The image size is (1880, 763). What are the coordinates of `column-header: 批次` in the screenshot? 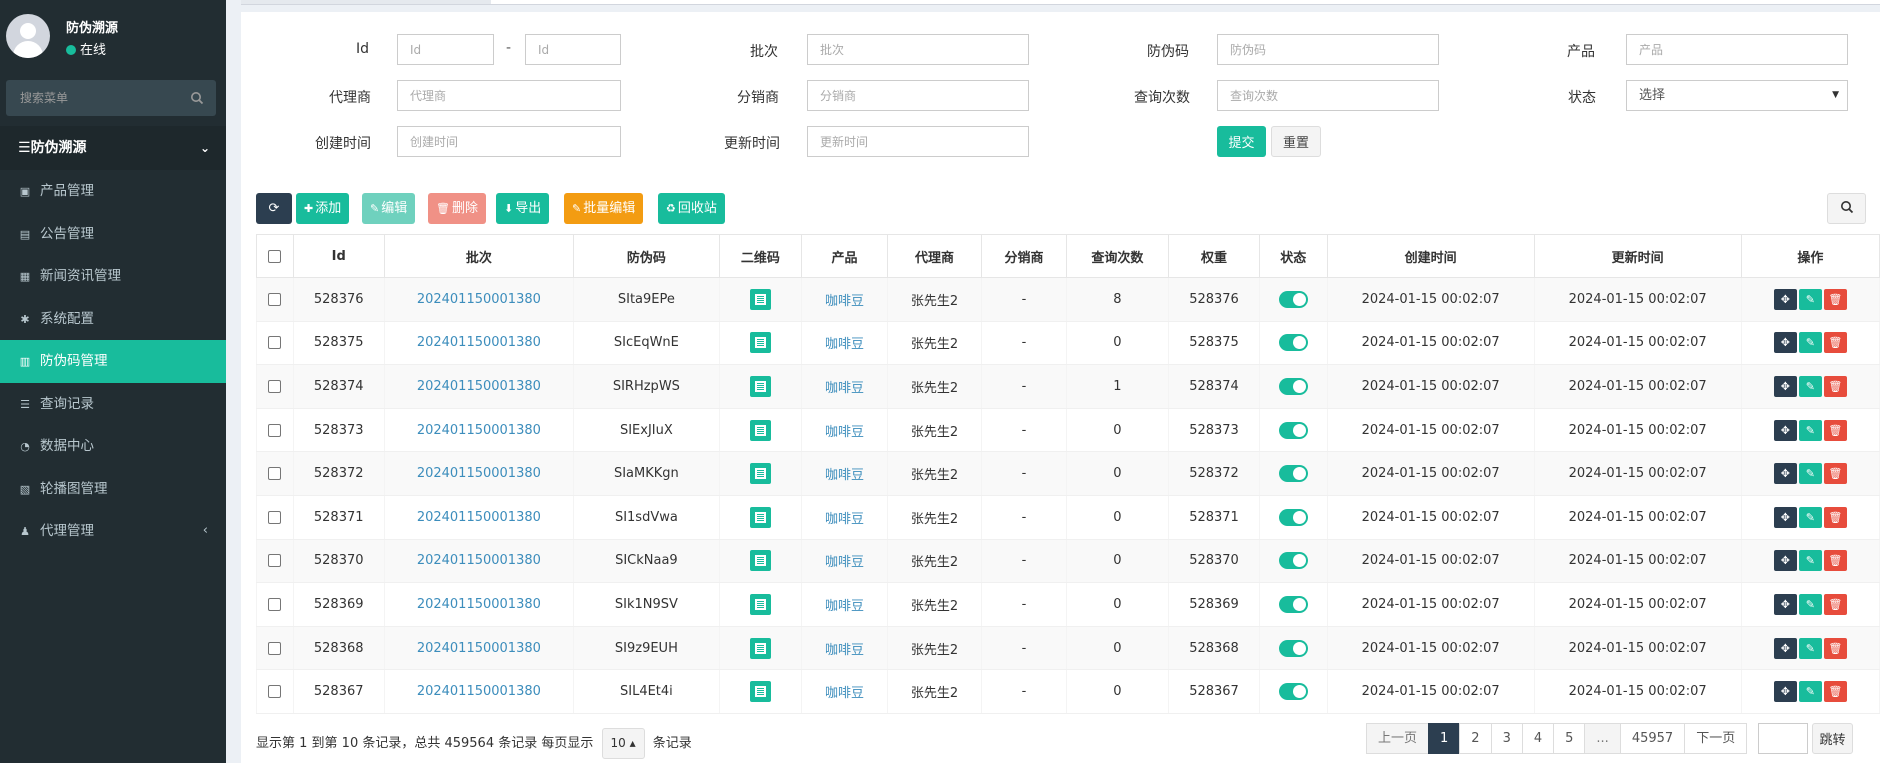 It's located at (479, 256).